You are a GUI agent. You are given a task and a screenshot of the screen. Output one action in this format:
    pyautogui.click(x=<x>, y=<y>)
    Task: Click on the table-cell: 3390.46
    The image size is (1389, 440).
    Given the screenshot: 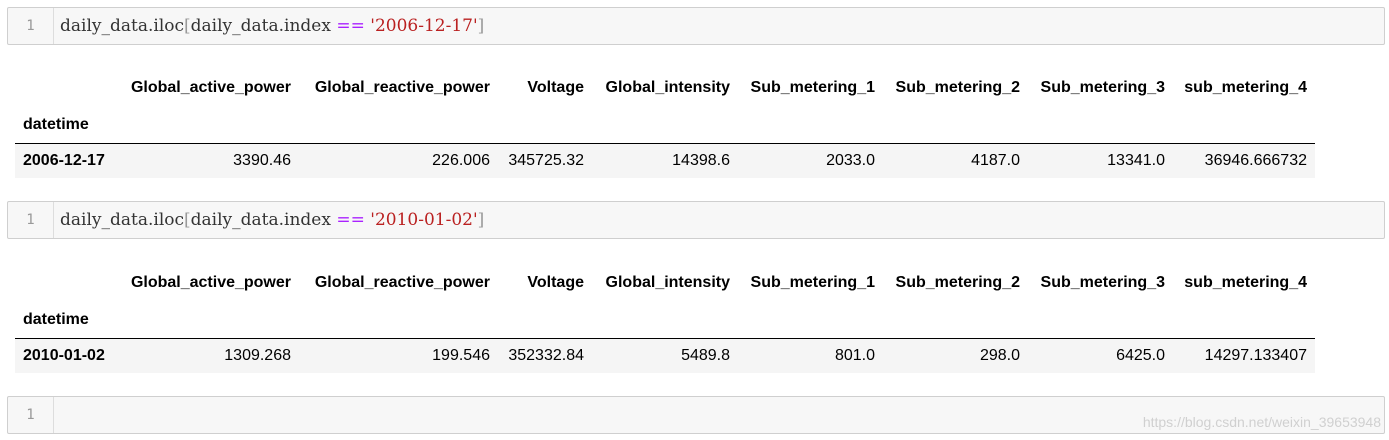 What is the action you would take?
    pyautogui.click(x=262, y=160)
    